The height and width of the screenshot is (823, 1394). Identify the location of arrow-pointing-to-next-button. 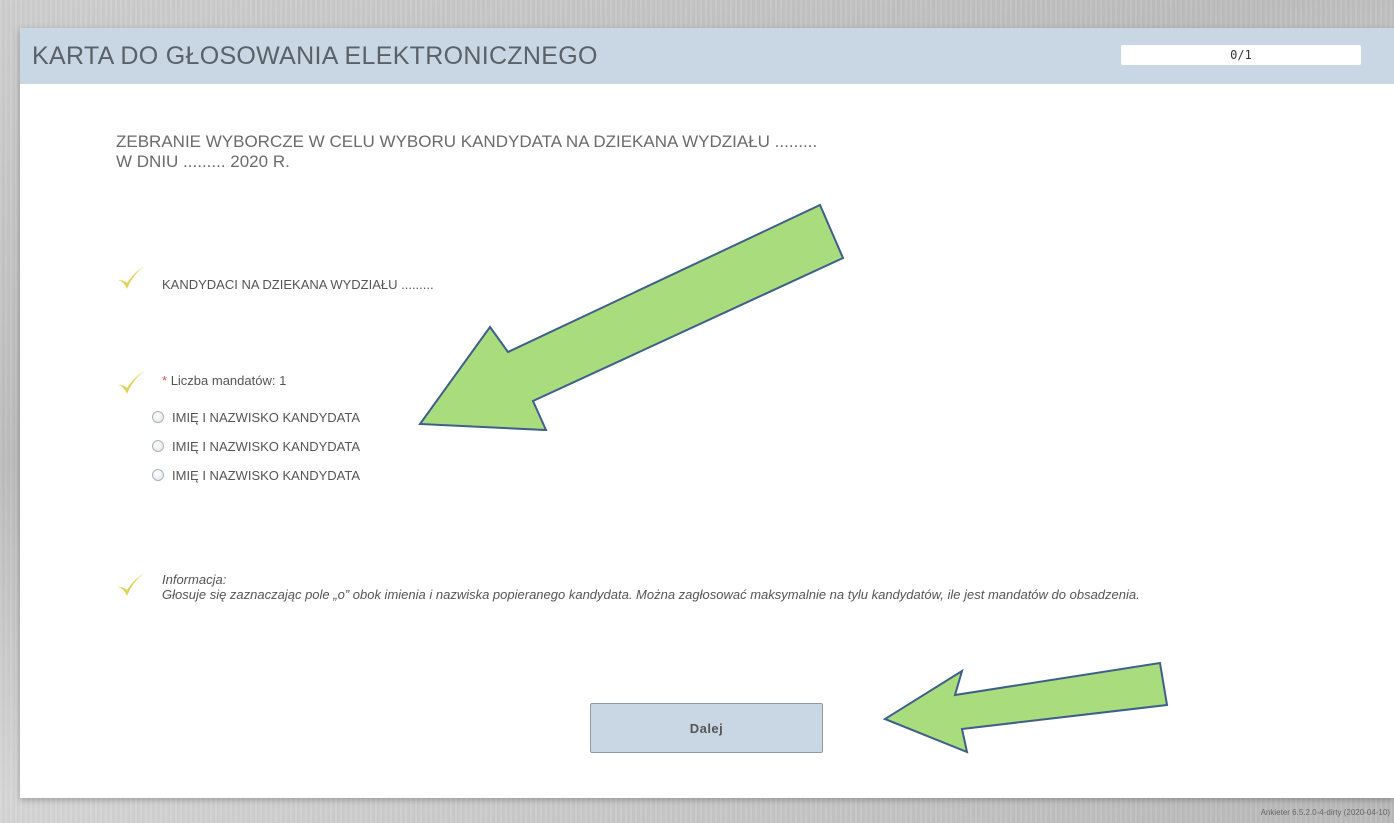
(1025, 707).